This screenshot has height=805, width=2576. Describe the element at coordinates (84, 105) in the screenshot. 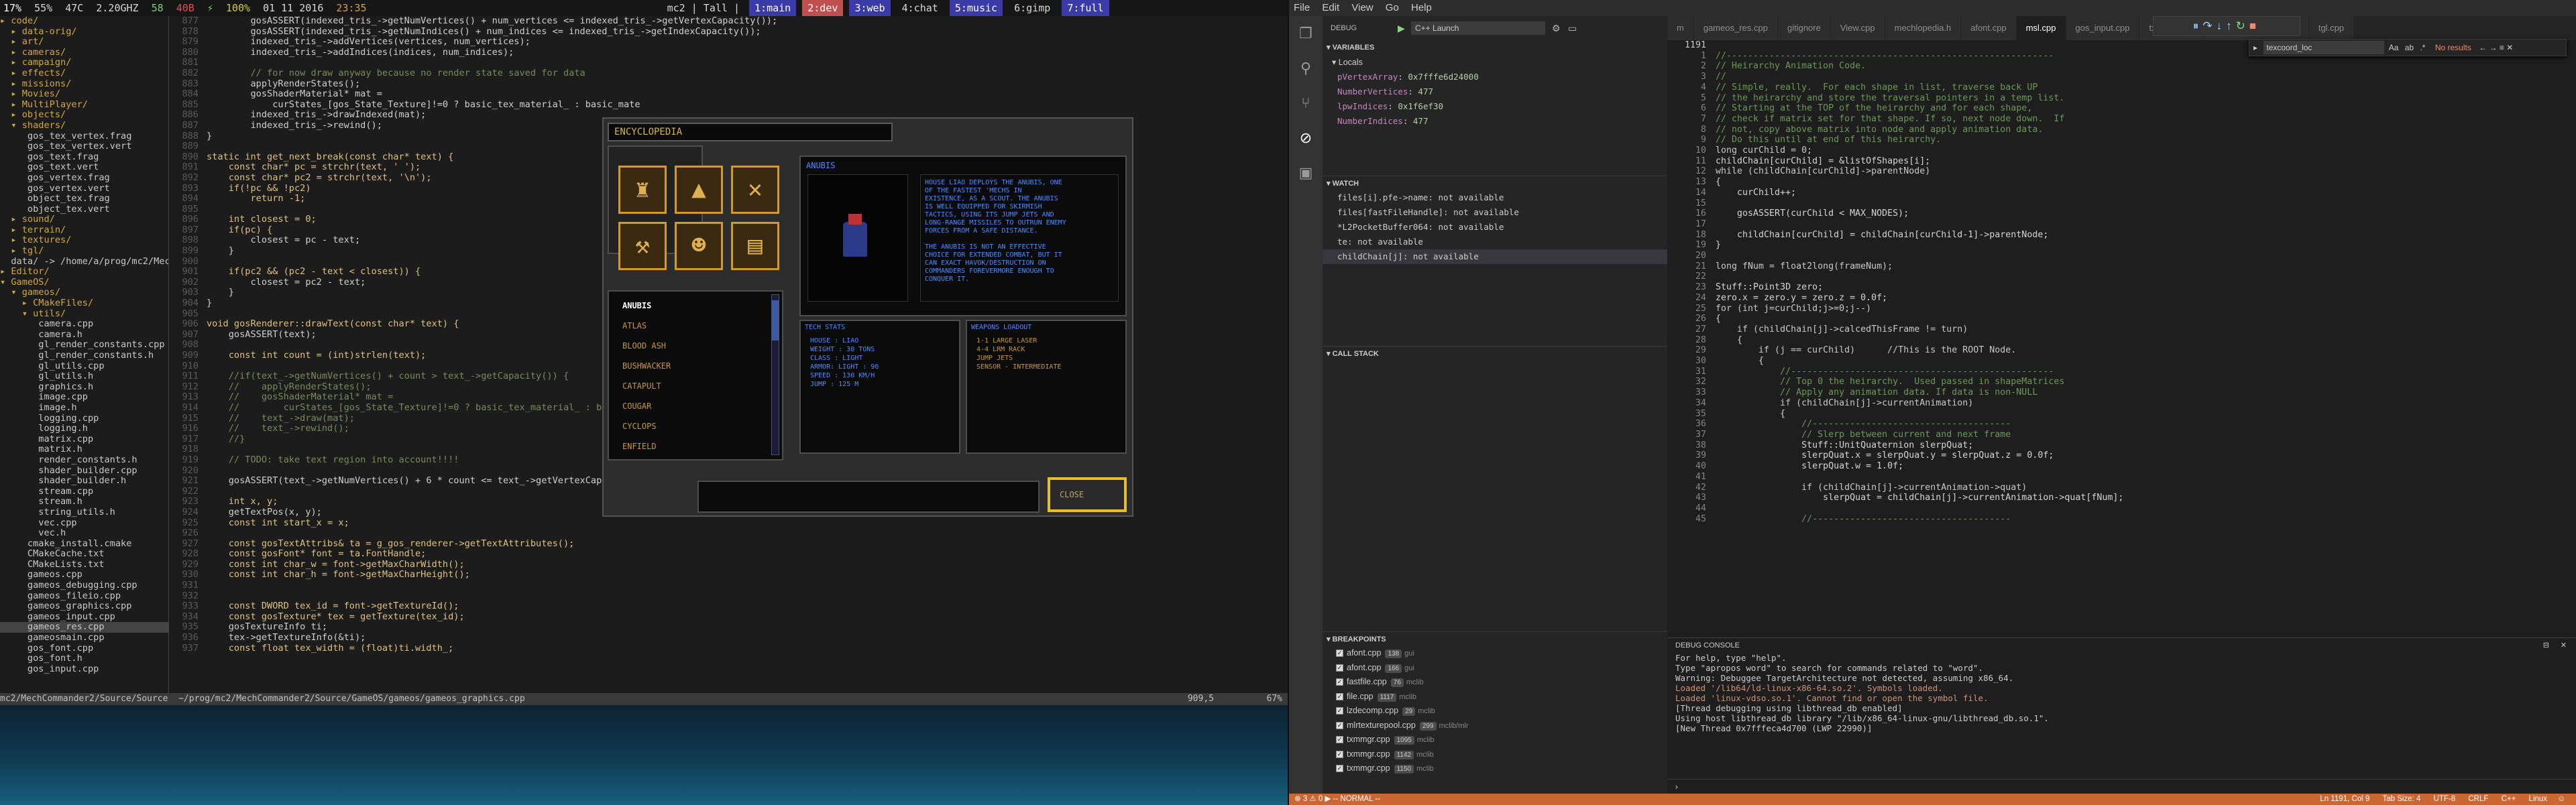

I see `tree-item: ▸ MultiPlayer/` at that location.